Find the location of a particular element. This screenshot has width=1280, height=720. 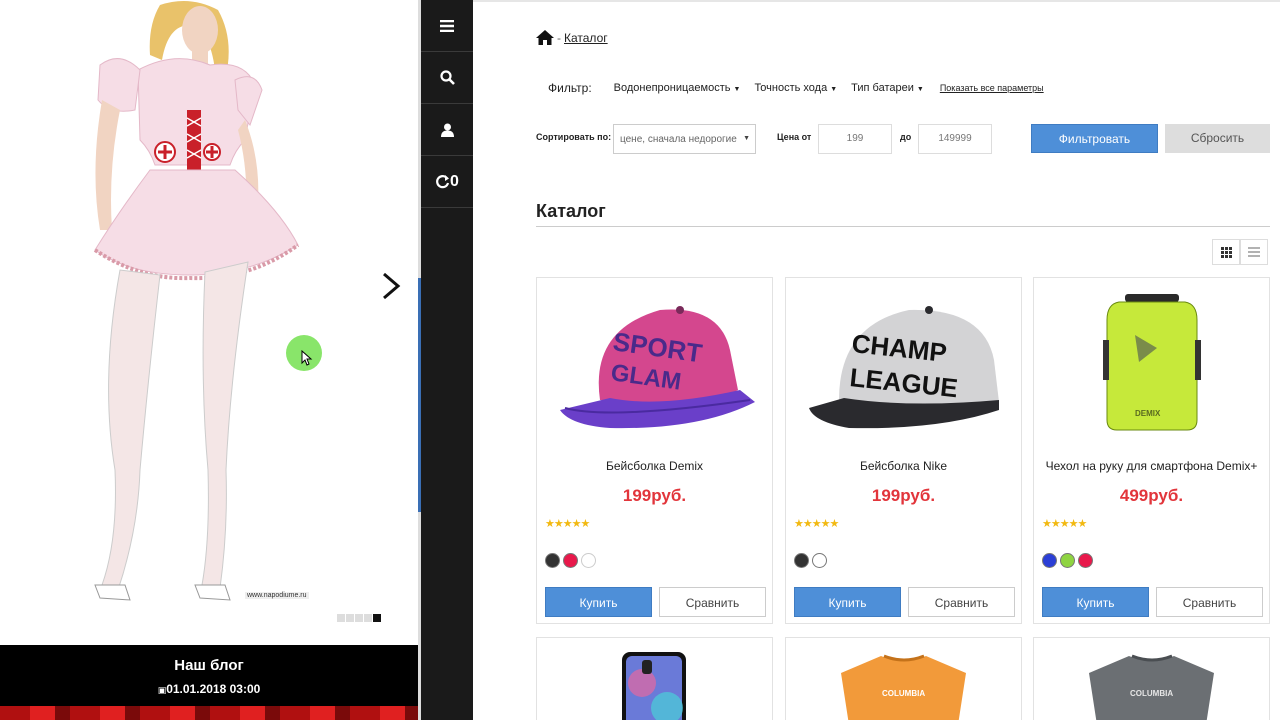

catalog-divider is located at coordinates (903, 226).